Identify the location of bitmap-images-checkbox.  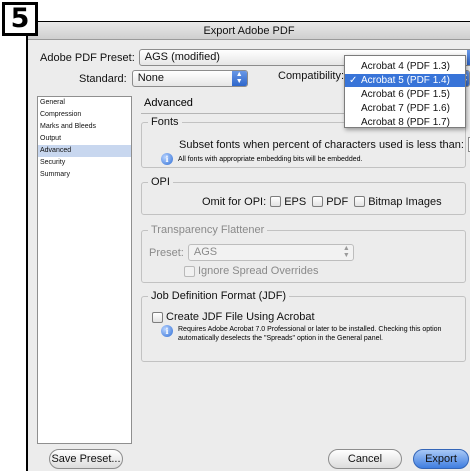
(360, 201).